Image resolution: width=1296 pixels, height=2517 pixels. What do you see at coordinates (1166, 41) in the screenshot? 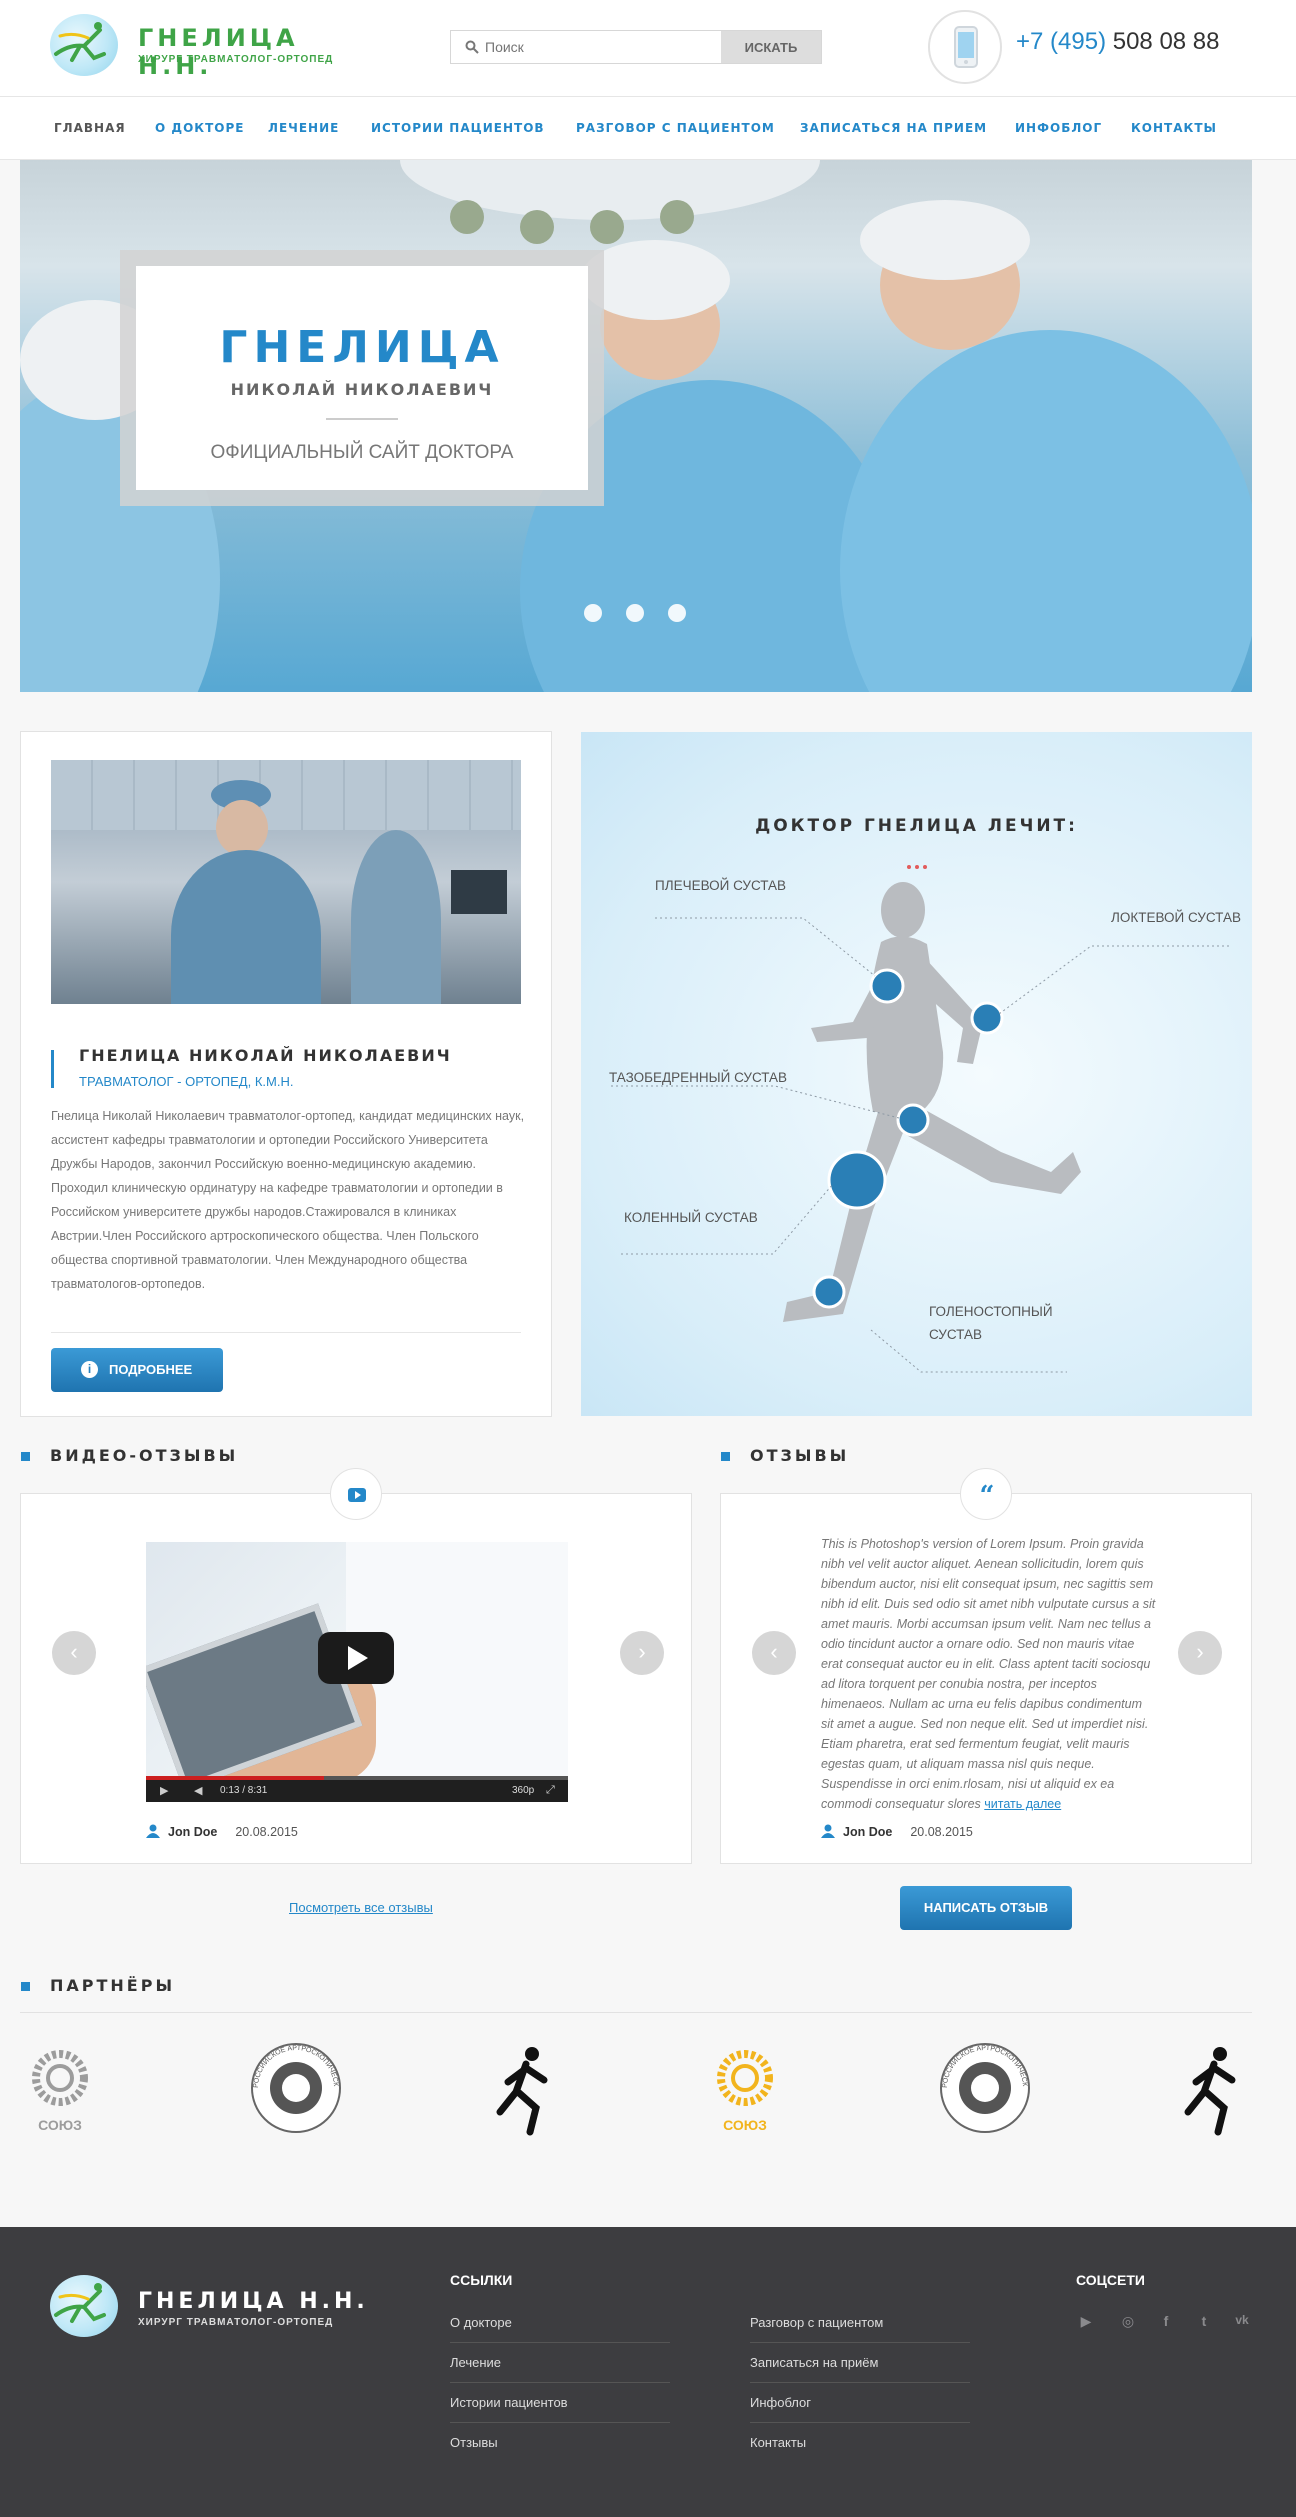
I see `phone-digits: 508 08 88` at bounding box center [1166, 41].